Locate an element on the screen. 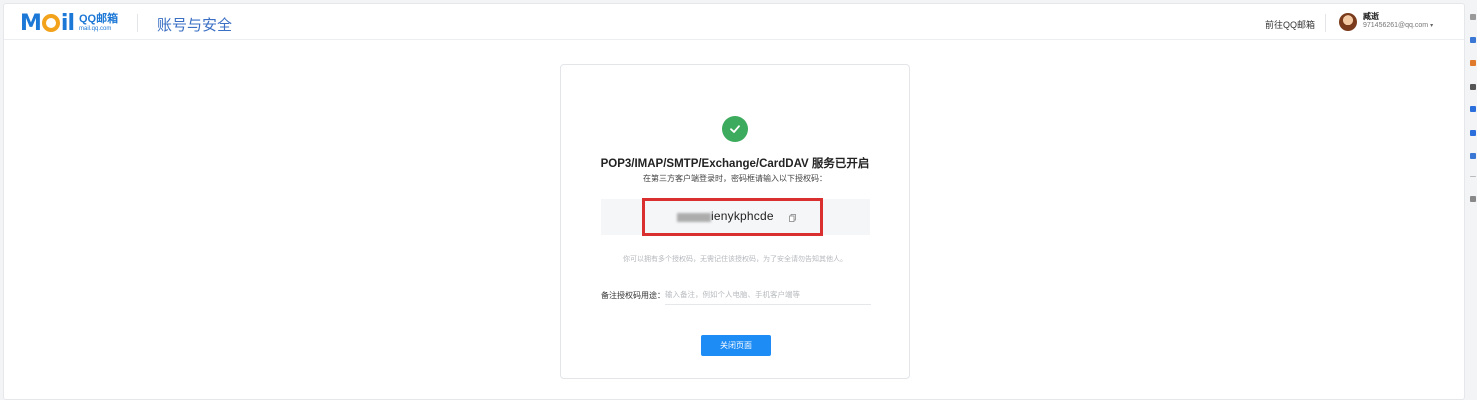 Image resolution: width=1477 pixels, height=400 pixels. right-rail is located at coordinates (1472, 200).